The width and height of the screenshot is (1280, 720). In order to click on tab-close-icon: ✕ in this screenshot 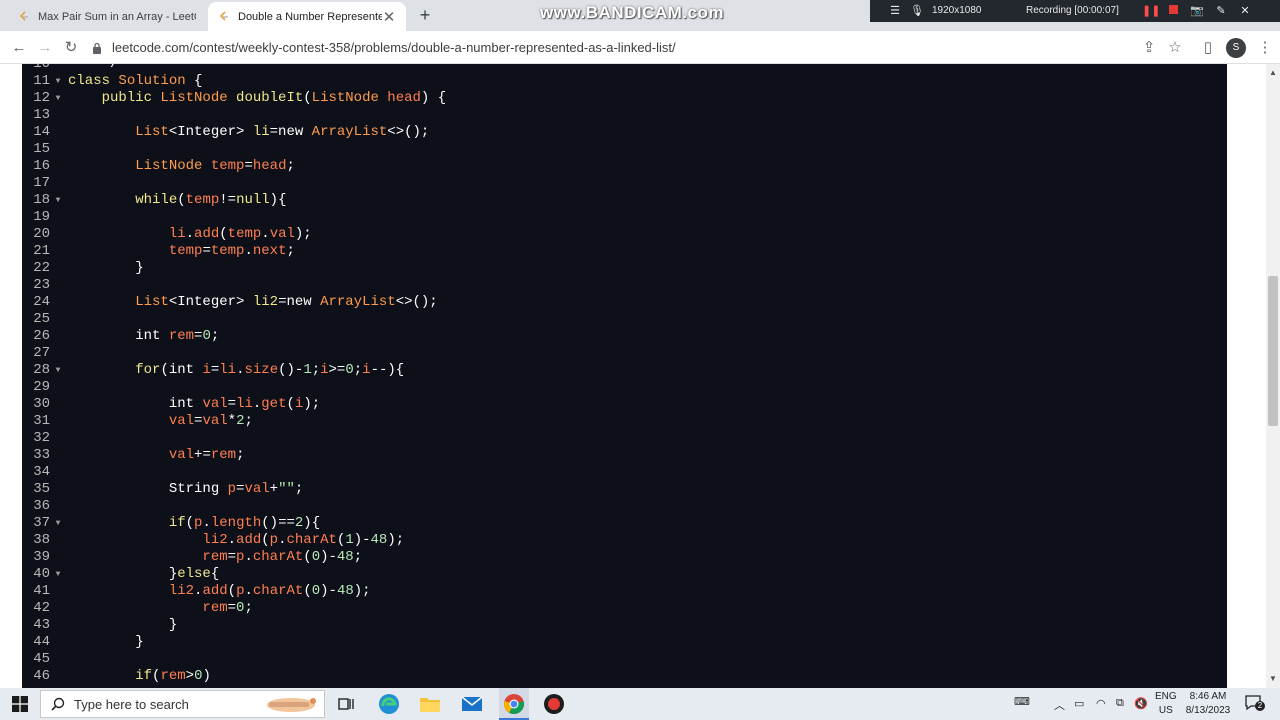, I will do `click(389, 17)`.